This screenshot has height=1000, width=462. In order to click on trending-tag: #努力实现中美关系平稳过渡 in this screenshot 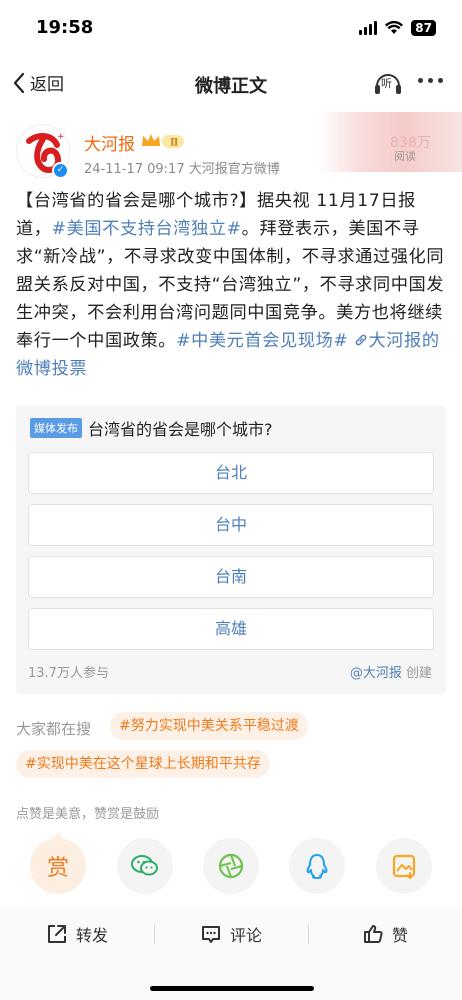, I will do `click(209, 726)`.